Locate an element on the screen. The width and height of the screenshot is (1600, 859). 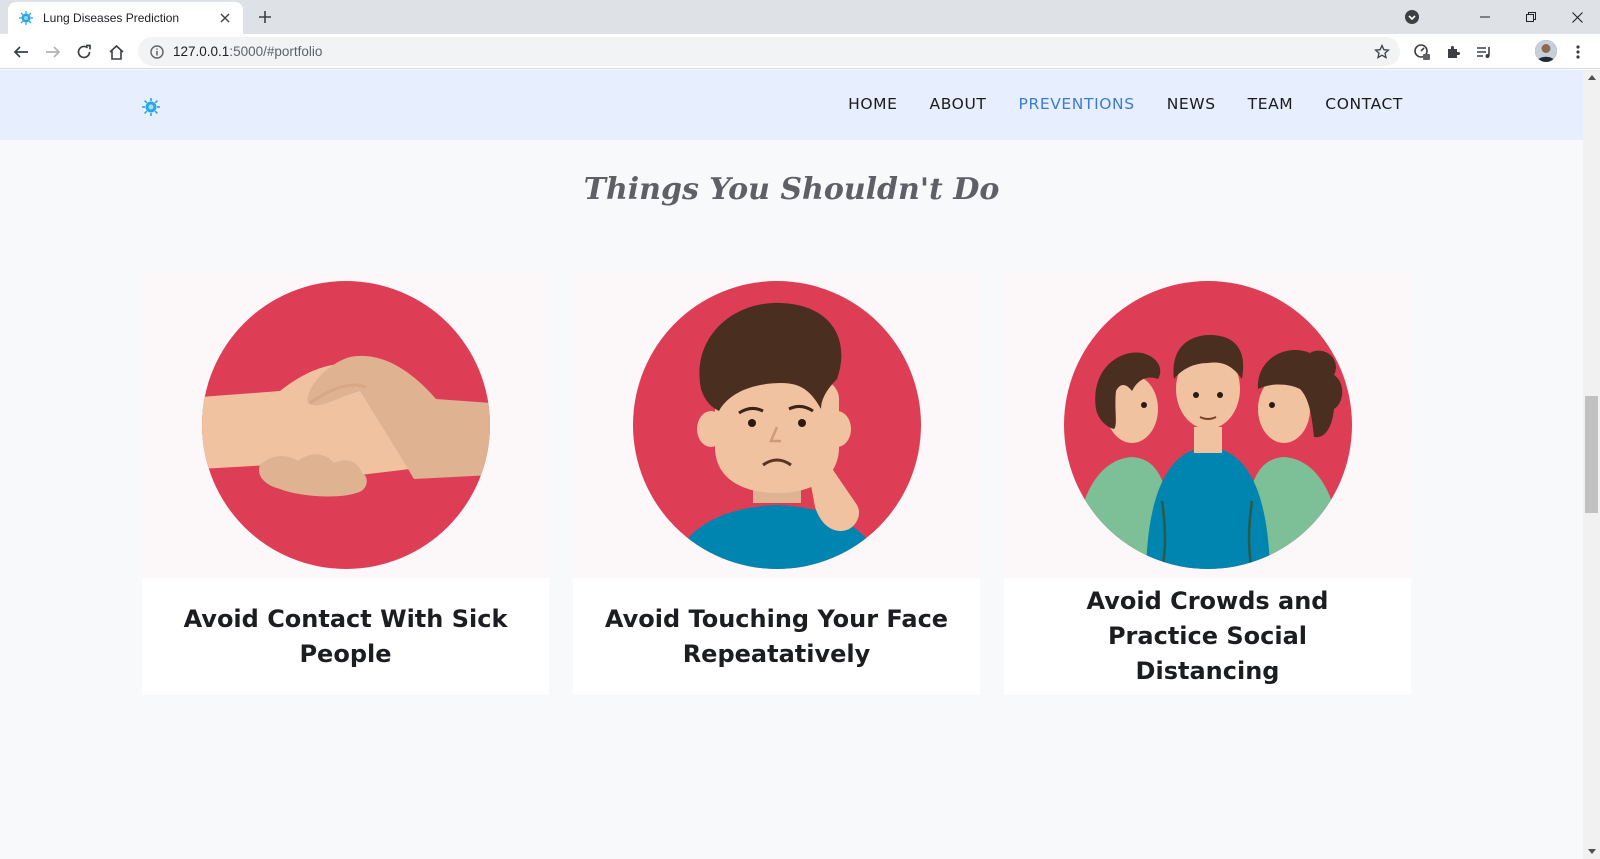
handshake-illustration is located at coordinates (345, 425).